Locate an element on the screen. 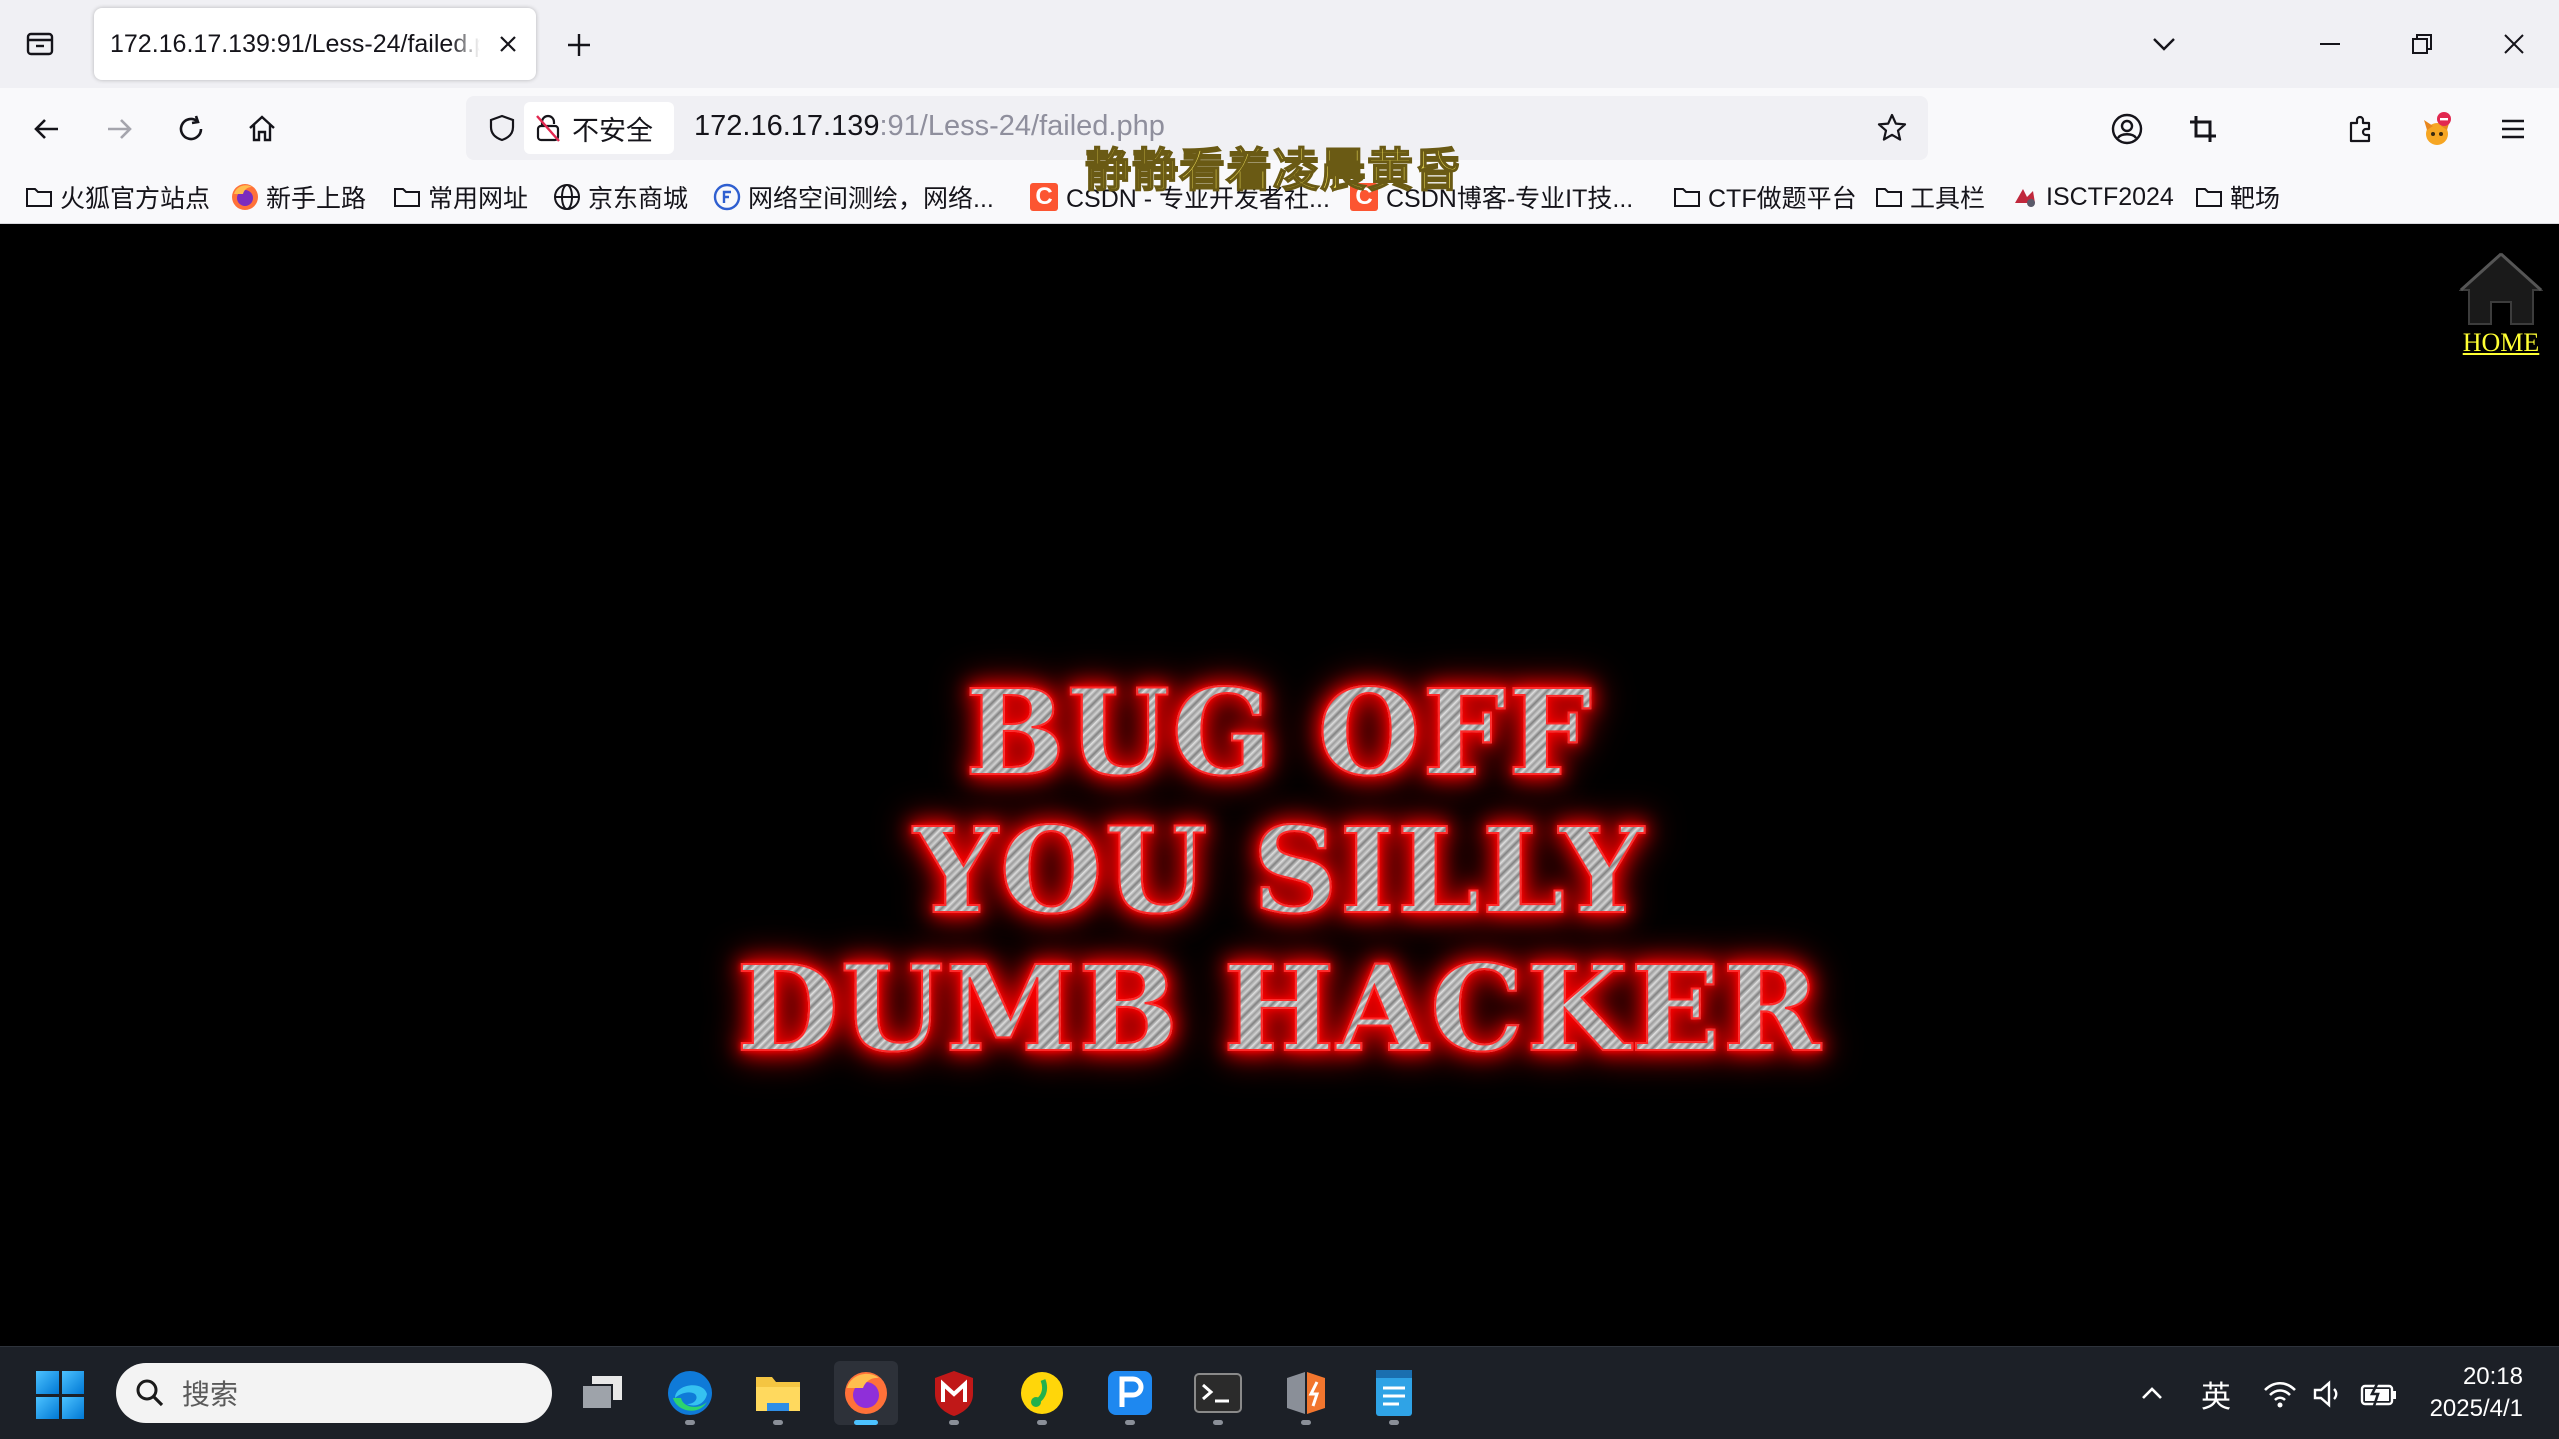  reload-button is located at coordinates (191, 129).